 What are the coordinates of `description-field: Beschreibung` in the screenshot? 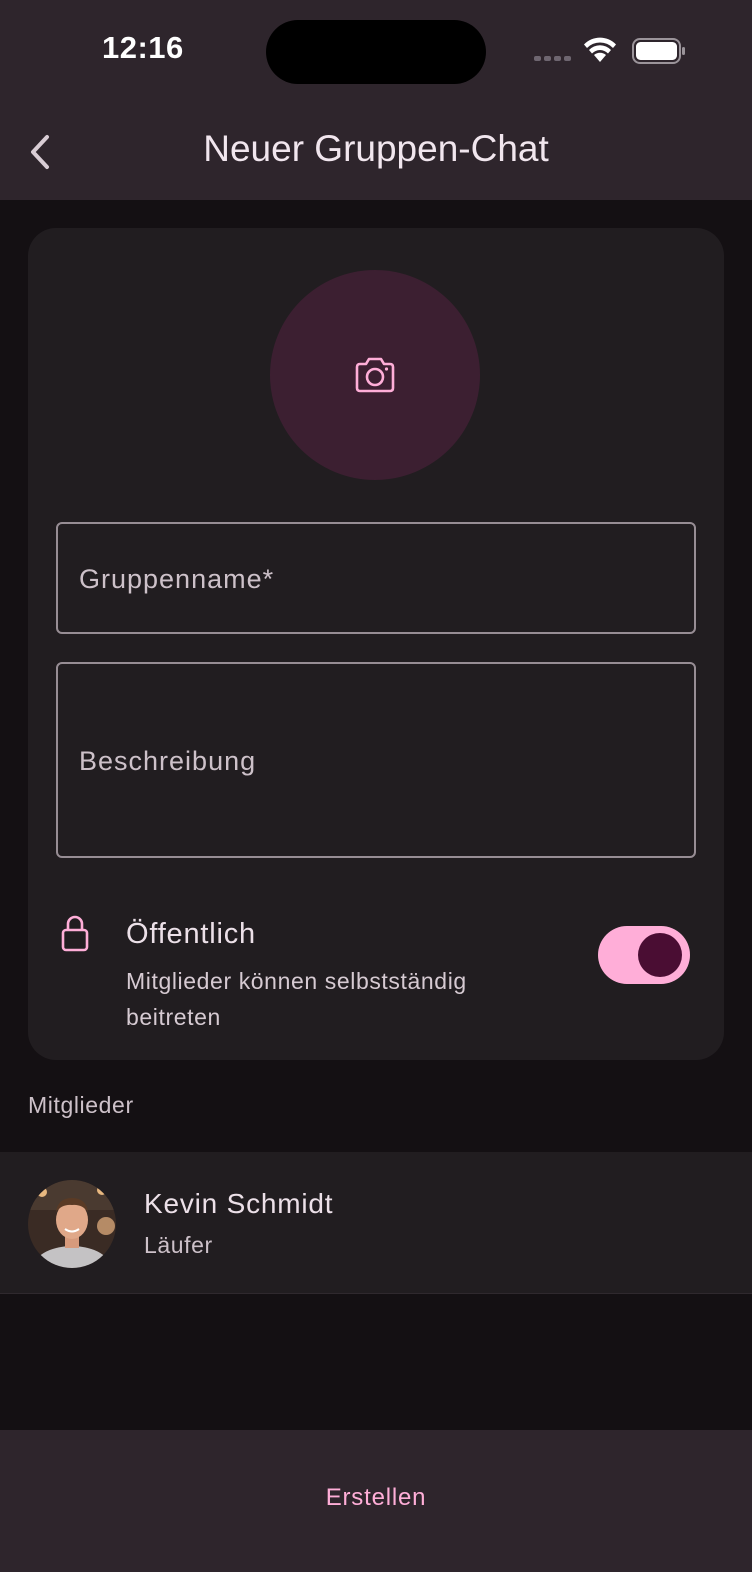 It's located at (376, 760).